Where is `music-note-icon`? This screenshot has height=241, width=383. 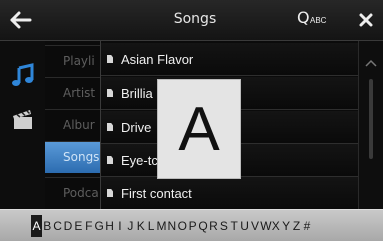
music-note-icon is located at coordinates (23, 74).